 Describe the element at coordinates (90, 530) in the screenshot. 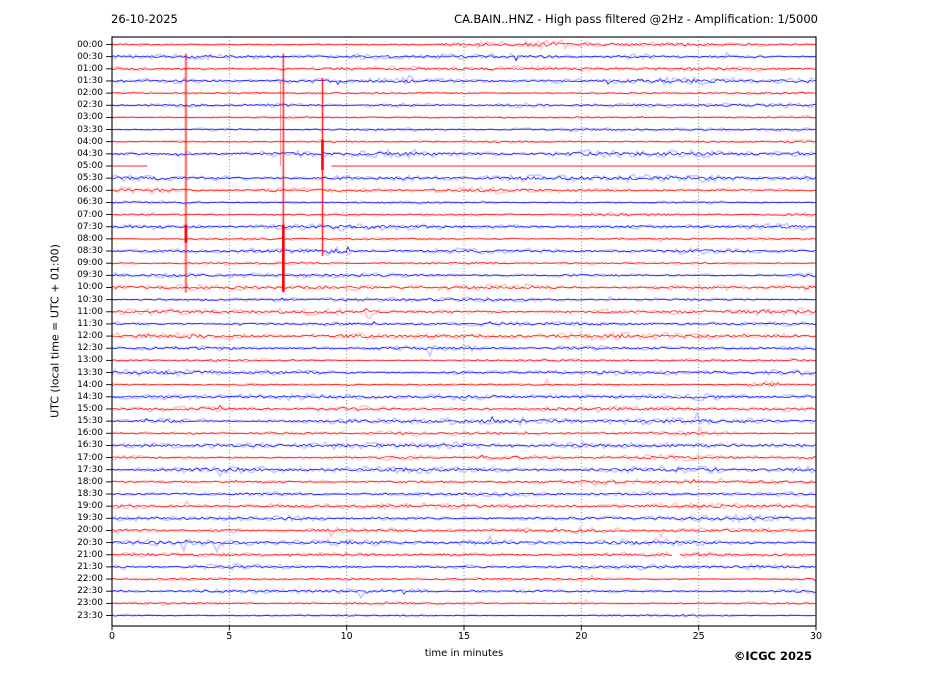

I see `y-tick-label: 20:00` at that location.